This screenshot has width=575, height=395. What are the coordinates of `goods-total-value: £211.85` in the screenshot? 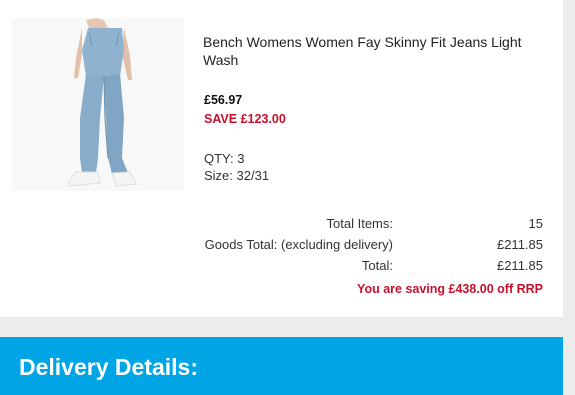 It's located at (519, 244).